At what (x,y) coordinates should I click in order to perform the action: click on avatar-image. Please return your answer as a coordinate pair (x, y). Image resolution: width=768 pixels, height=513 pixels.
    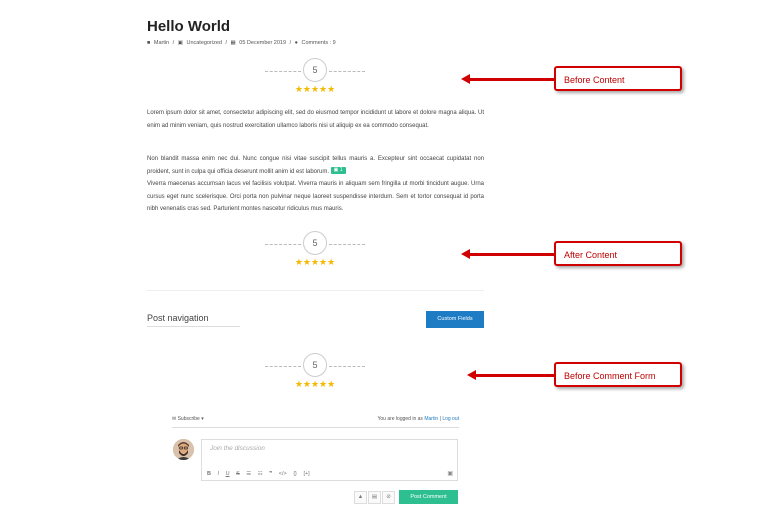
    Looking at the image, I should click on (183, 449).